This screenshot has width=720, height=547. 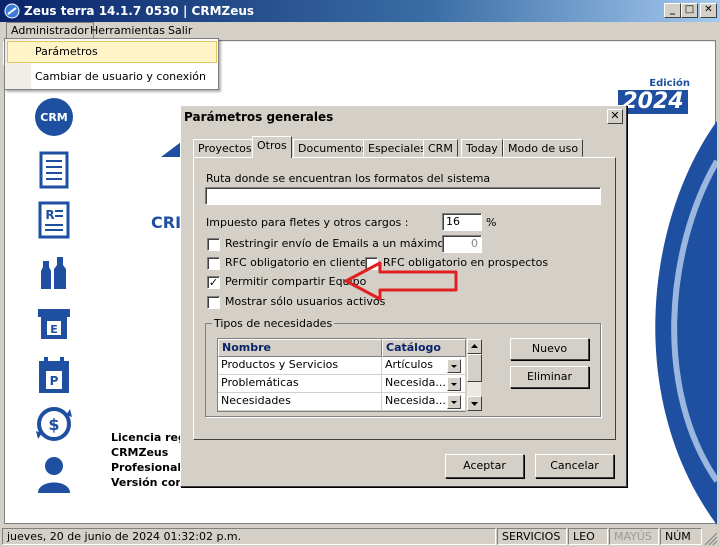 I want to click on nuevo-button: Nuevo, so click(x=549, y=349).